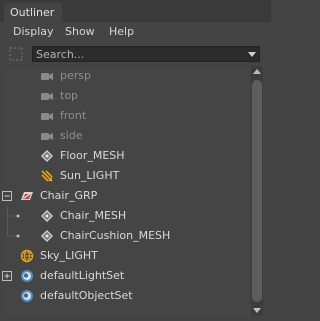 The height and width of the screenshot is (321, 320). I want to click on menu-display: Display, so click(33, 32).